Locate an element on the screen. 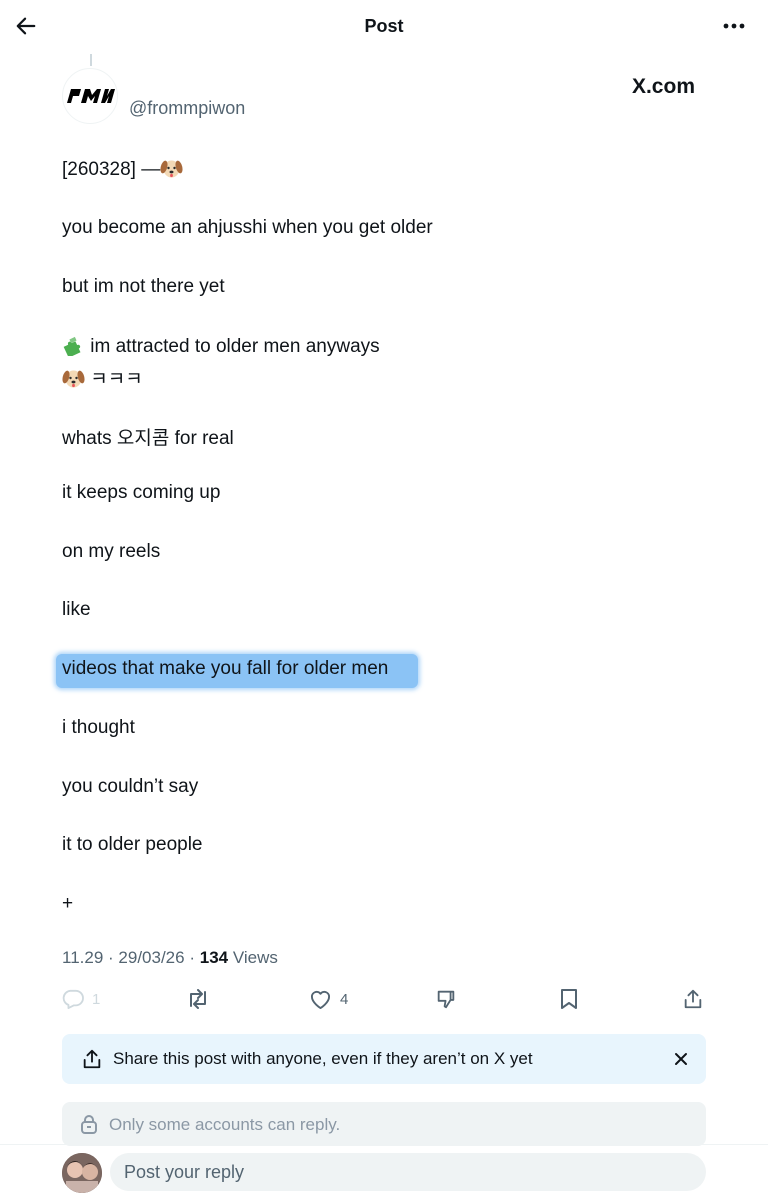 The width and height of the screenshot is (768, 1200). close-banner-button is located at coordinates (681, 1059).